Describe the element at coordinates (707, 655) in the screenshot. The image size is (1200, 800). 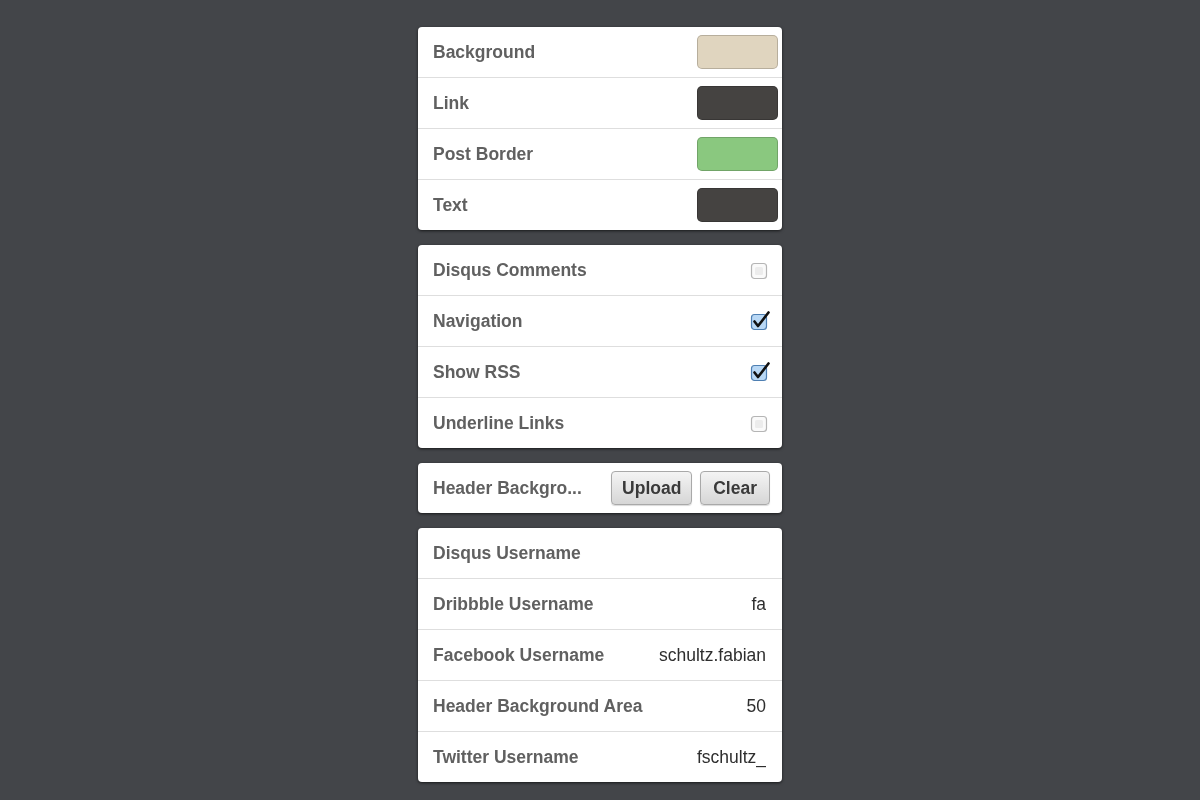
I see `text-input: schultz.fabian` at that location.